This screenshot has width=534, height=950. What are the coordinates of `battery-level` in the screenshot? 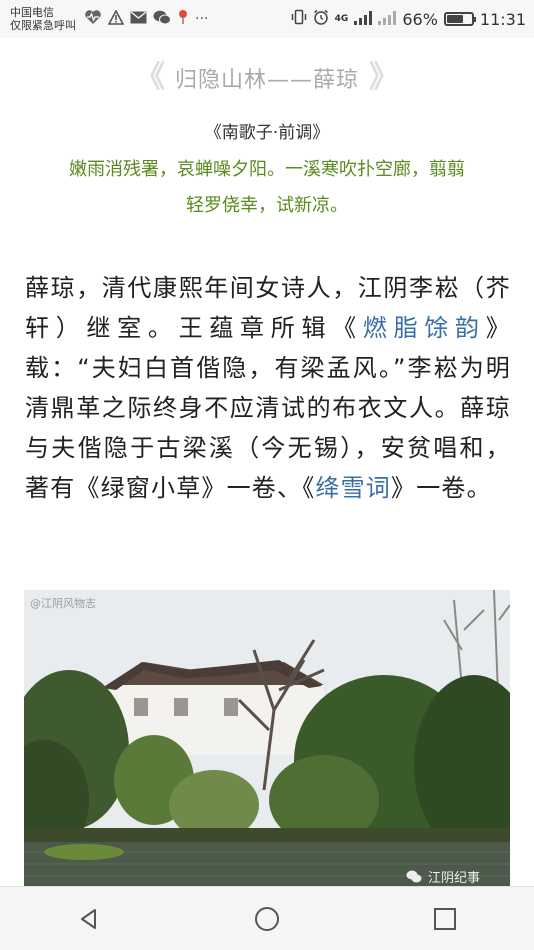 It's located at (454, 19).